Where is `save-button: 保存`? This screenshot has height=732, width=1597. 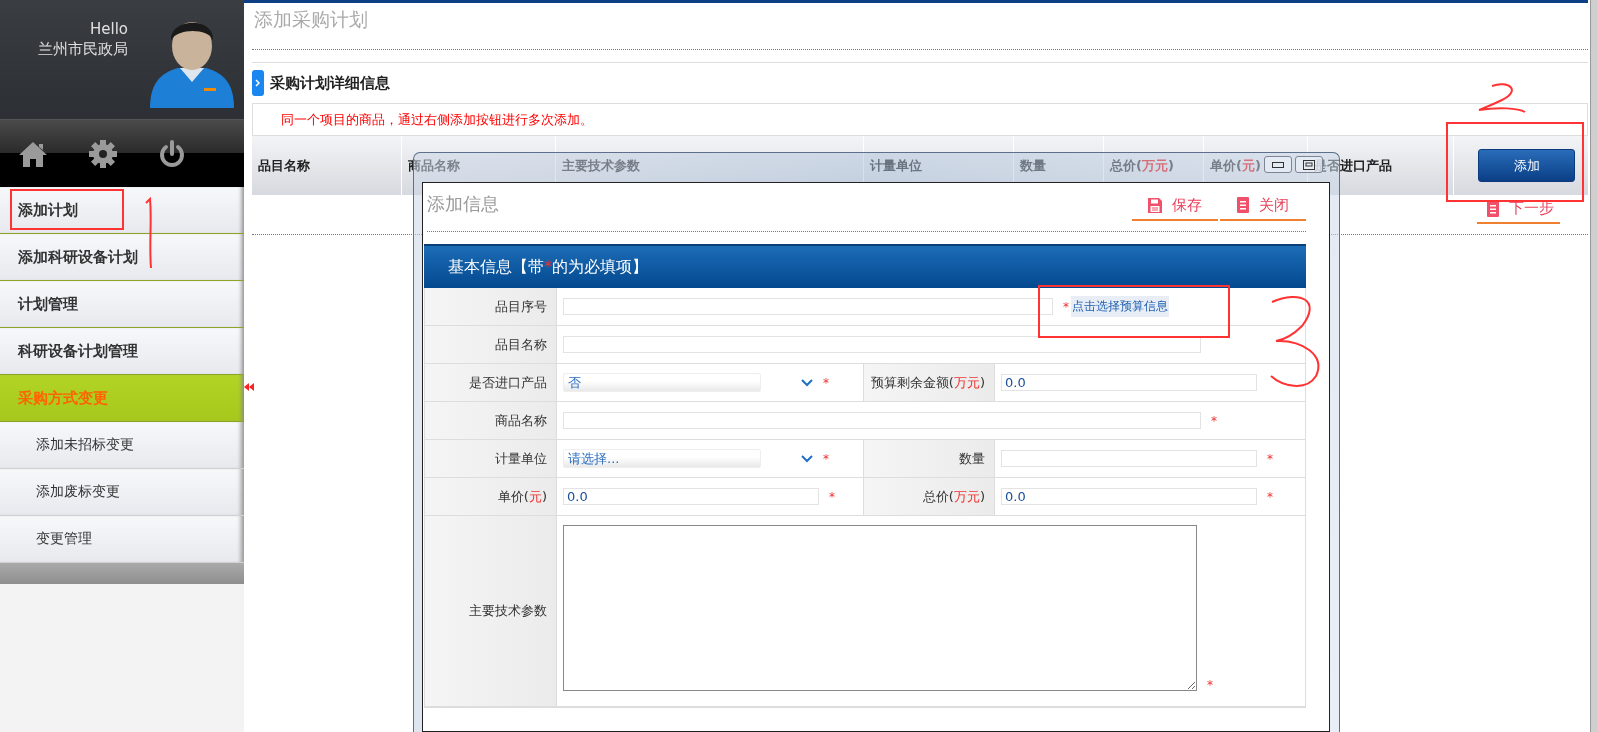 save-button: 保存 is located at coordinates (1175, 206).